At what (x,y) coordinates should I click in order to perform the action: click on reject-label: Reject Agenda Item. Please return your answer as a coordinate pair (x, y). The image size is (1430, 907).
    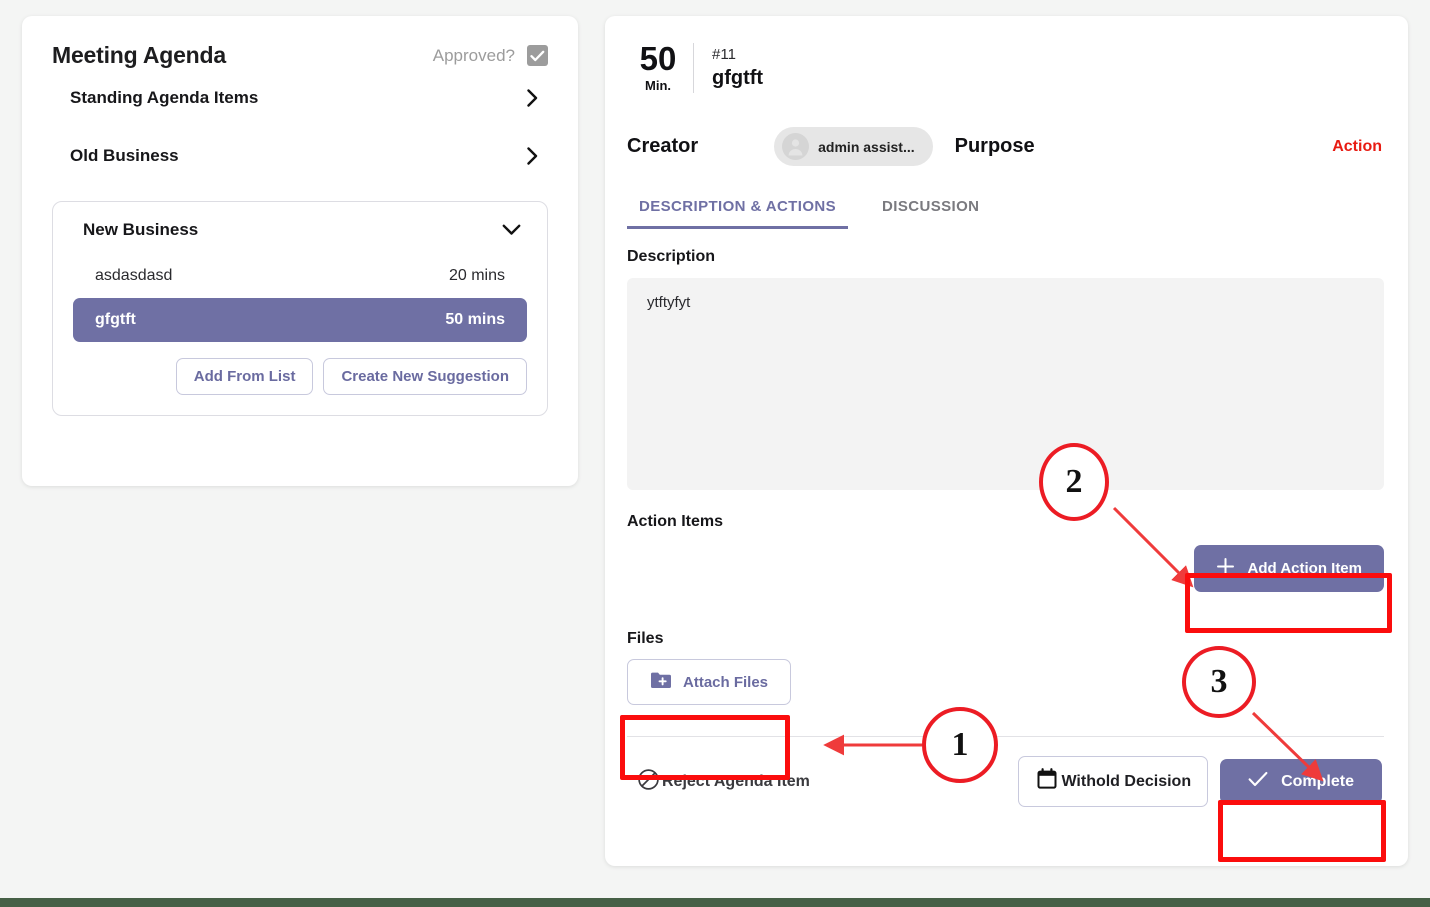
    Looking at the image, I should click on (736, 781).